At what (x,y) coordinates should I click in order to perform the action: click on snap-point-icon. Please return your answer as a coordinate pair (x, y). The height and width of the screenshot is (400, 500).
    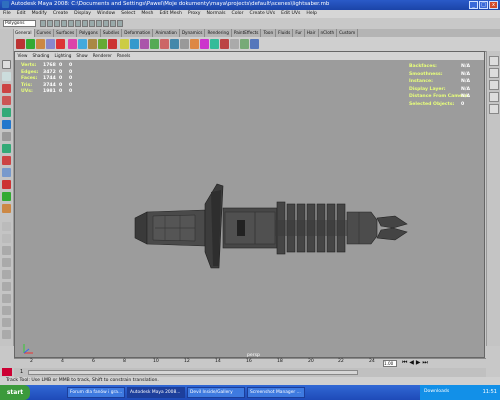
    Looking at the image, I should click on (99, 23).